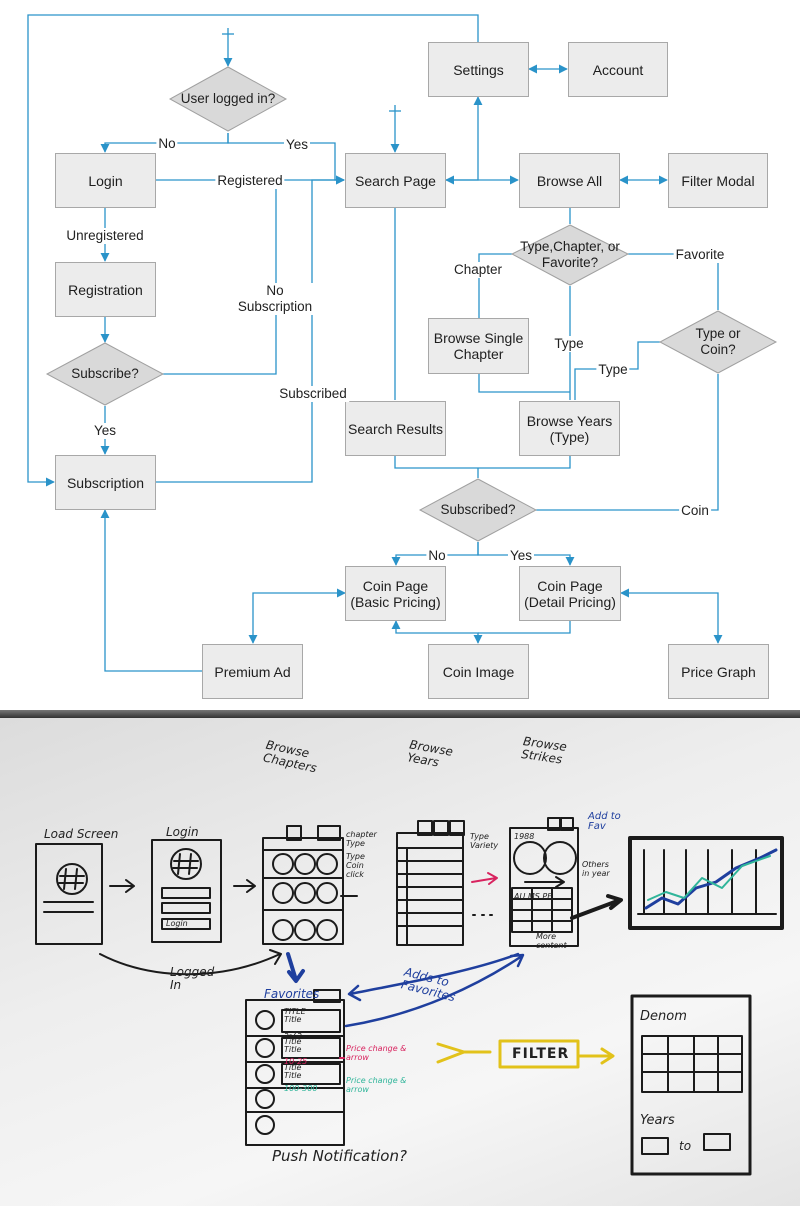 The image size is (800, 1206). I want to click on note-range-3: 100-300, so click(301, 1088).